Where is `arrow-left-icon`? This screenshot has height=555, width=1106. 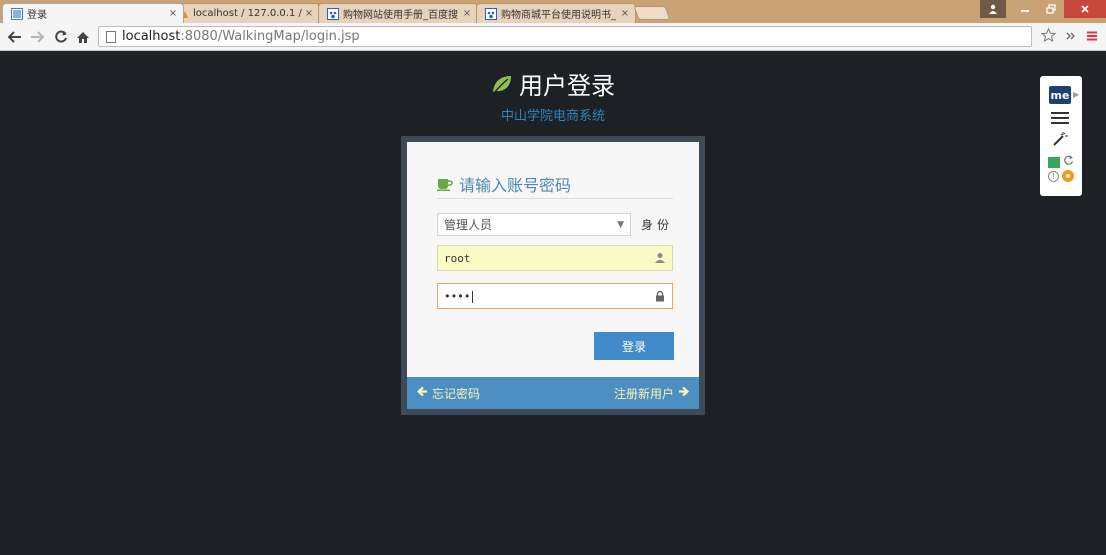 arrow-left-icon is located at coordinates (422, 393).